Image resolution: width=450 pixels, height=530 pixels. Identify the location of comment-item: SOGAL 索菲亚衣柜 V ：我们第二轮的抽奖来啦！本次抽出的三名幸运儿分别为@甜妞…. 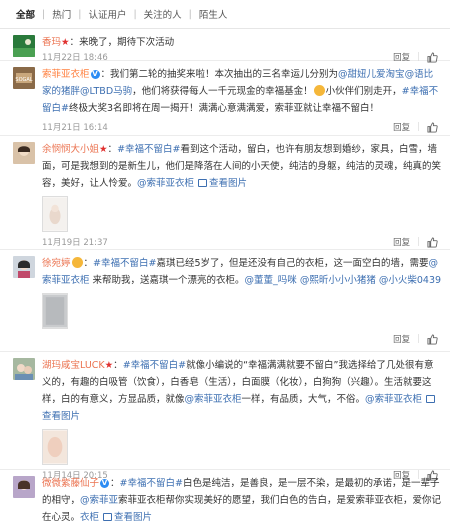
(225, 98).